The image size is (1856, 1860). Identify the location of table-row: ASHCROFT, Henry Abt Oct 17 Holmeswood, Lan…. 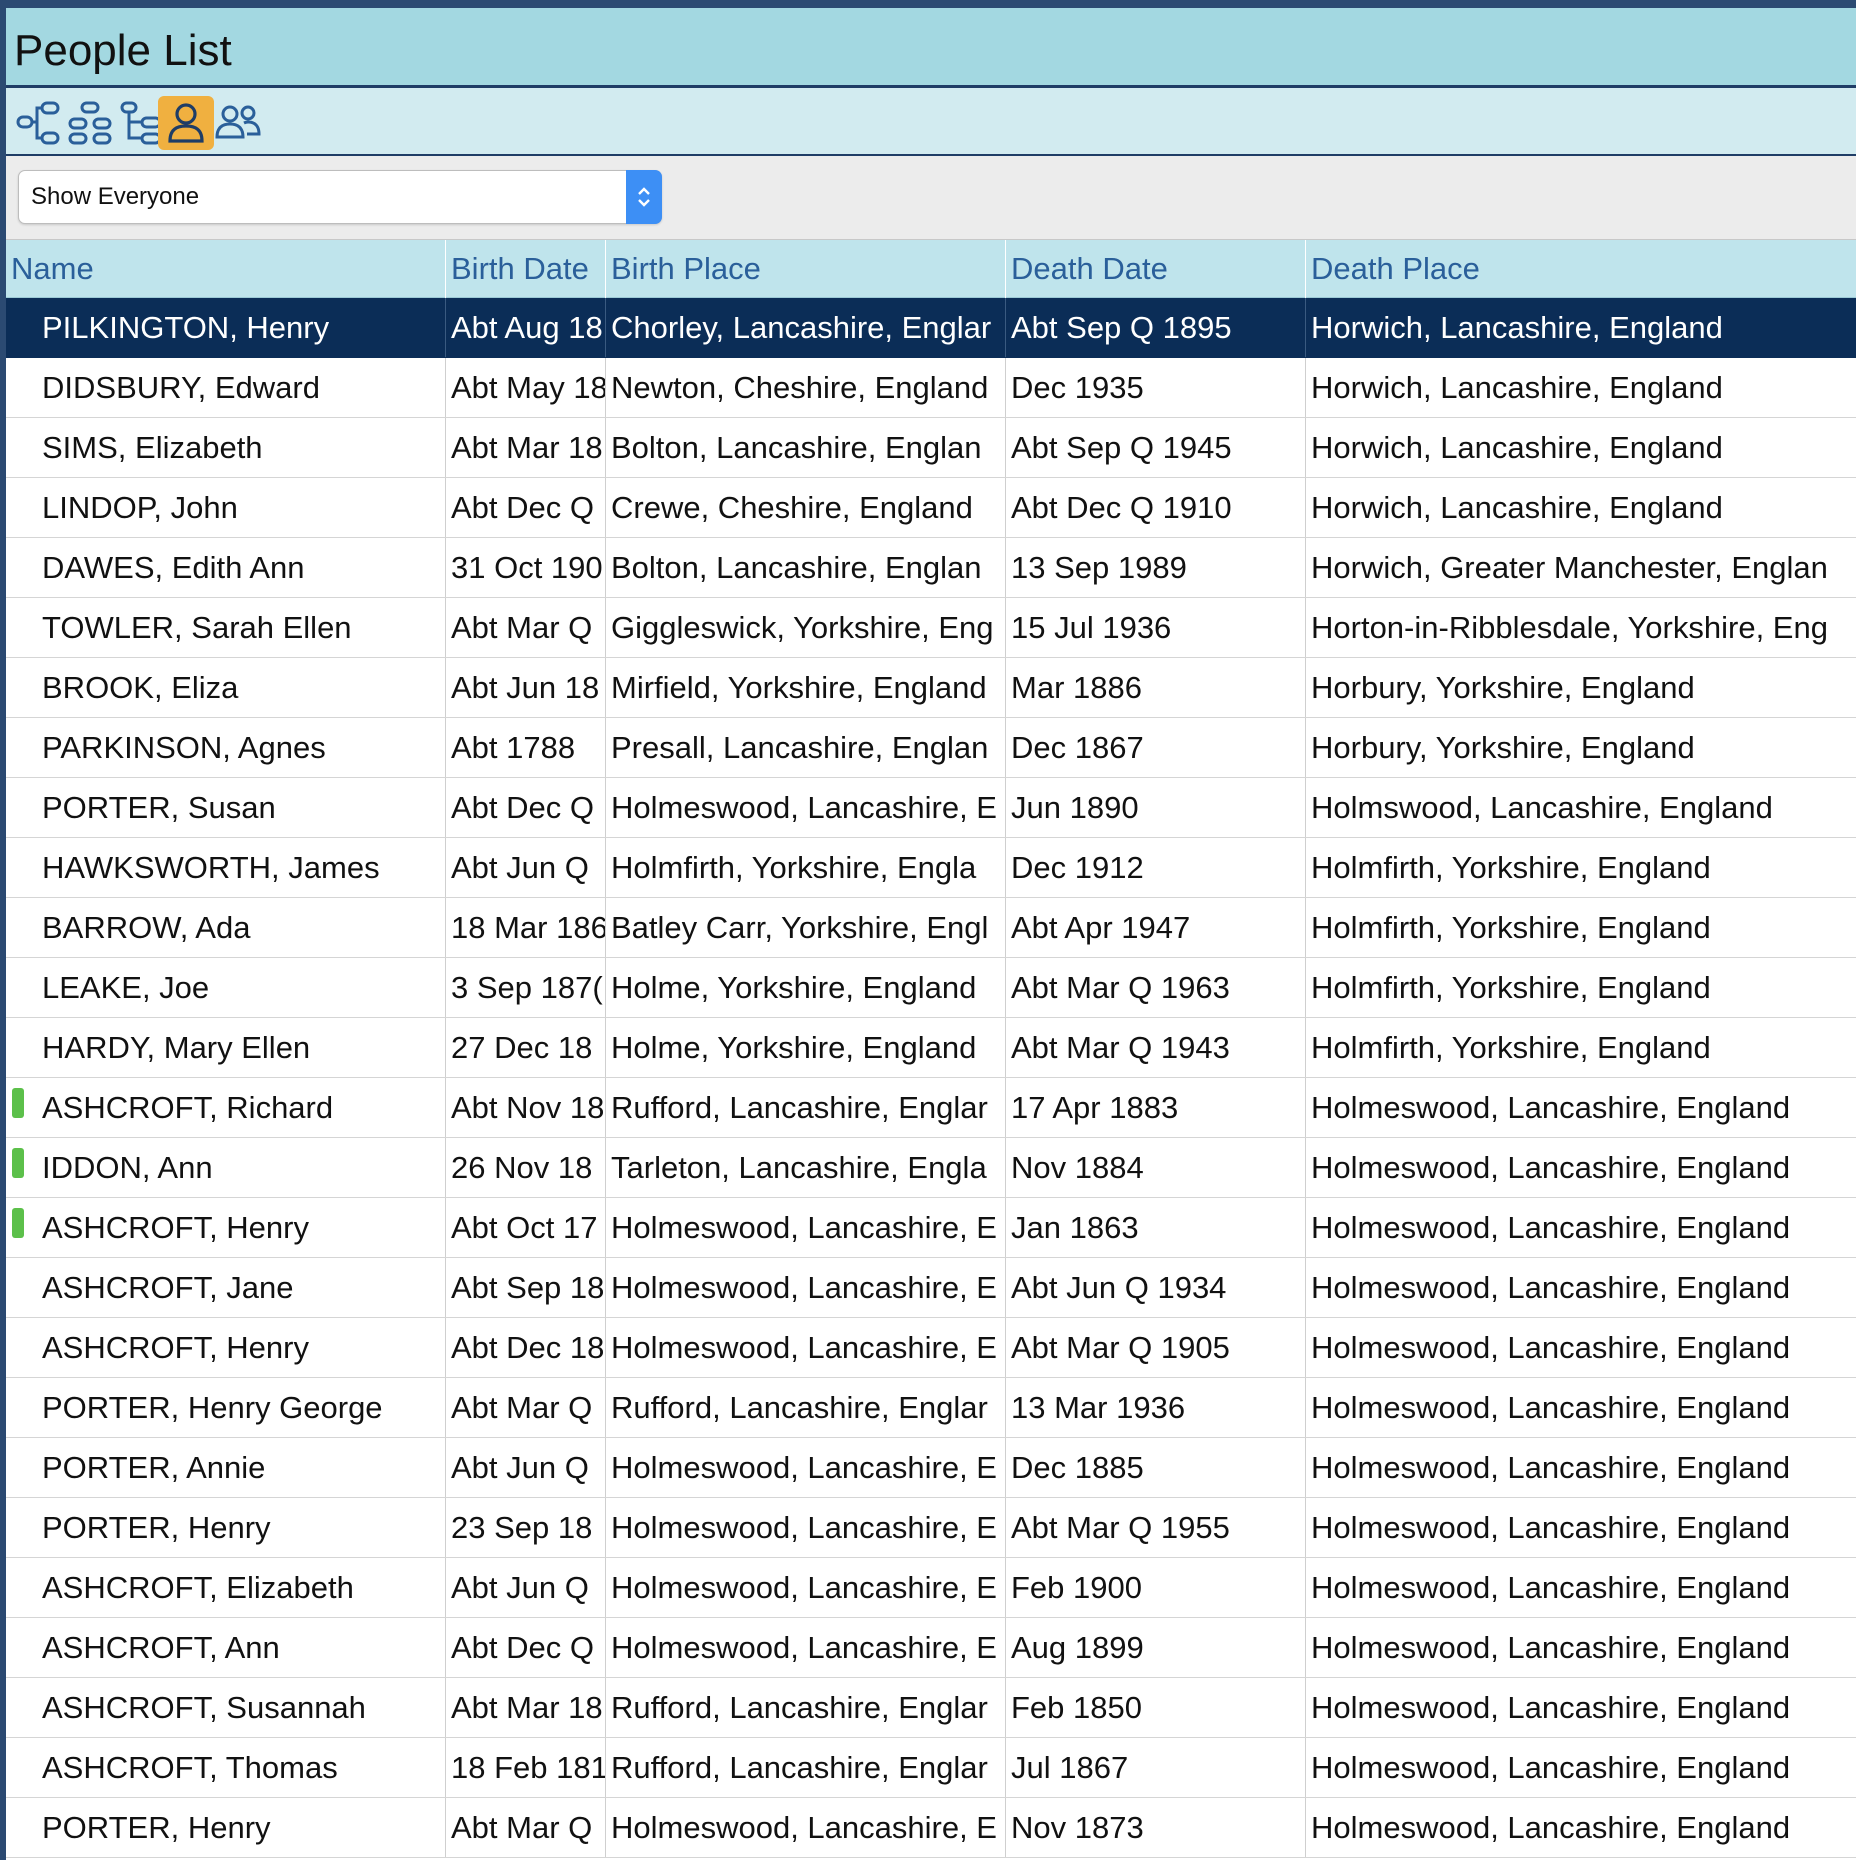
(931, 1228).